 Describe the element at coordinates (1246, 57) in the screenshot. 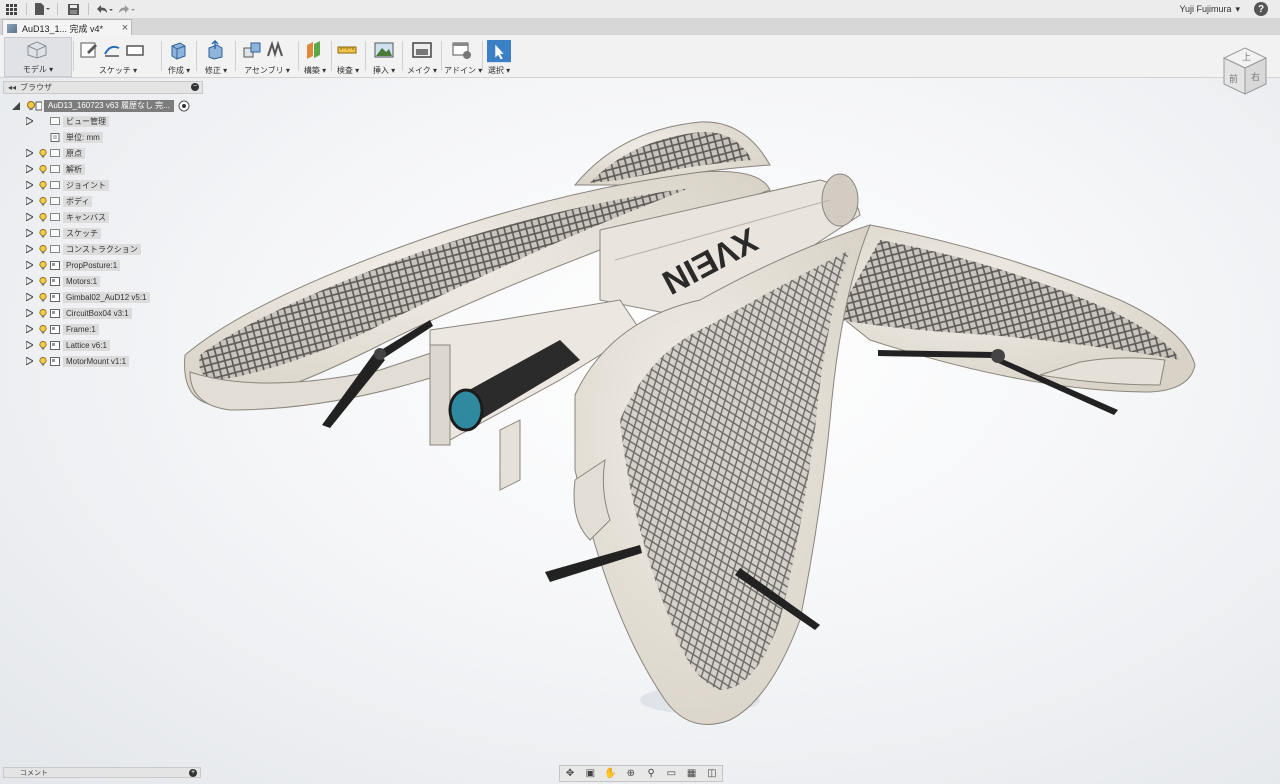

I see `viewcube-top-face: 上` at that location.